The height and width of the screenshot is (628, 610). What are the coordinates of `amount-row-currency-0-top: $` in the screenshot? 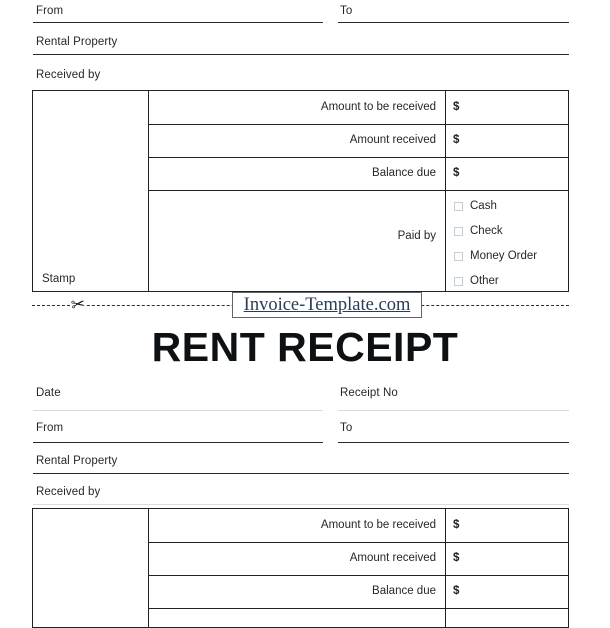 It's located at (456, 107).